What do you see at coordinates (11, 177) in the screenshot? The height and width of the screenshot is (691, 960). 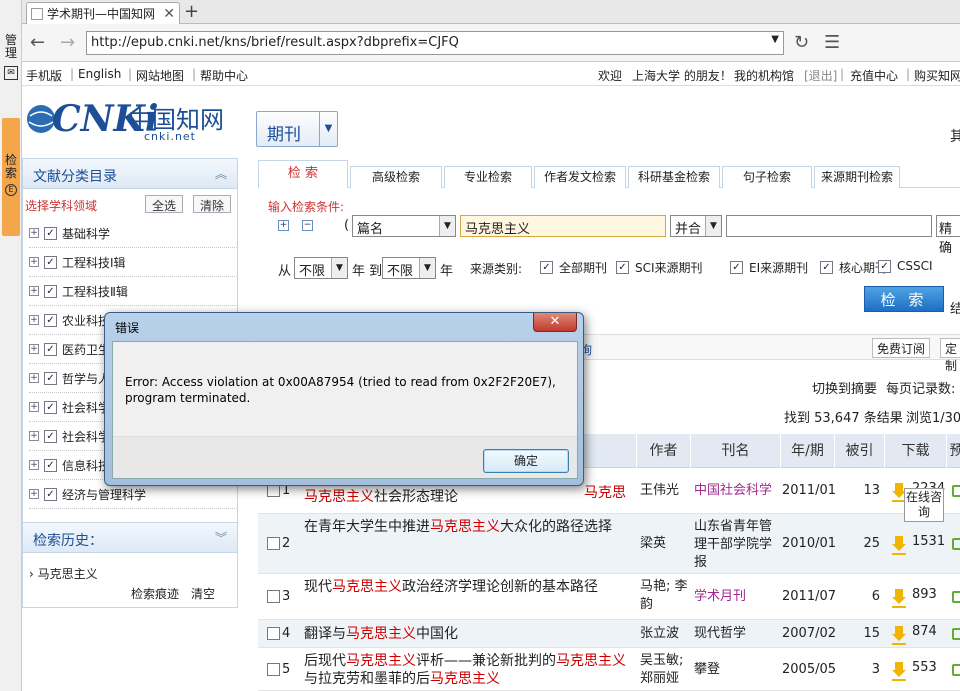 I see `side-strip-search-tab: 检索 E` at bounding box center [11, 177].